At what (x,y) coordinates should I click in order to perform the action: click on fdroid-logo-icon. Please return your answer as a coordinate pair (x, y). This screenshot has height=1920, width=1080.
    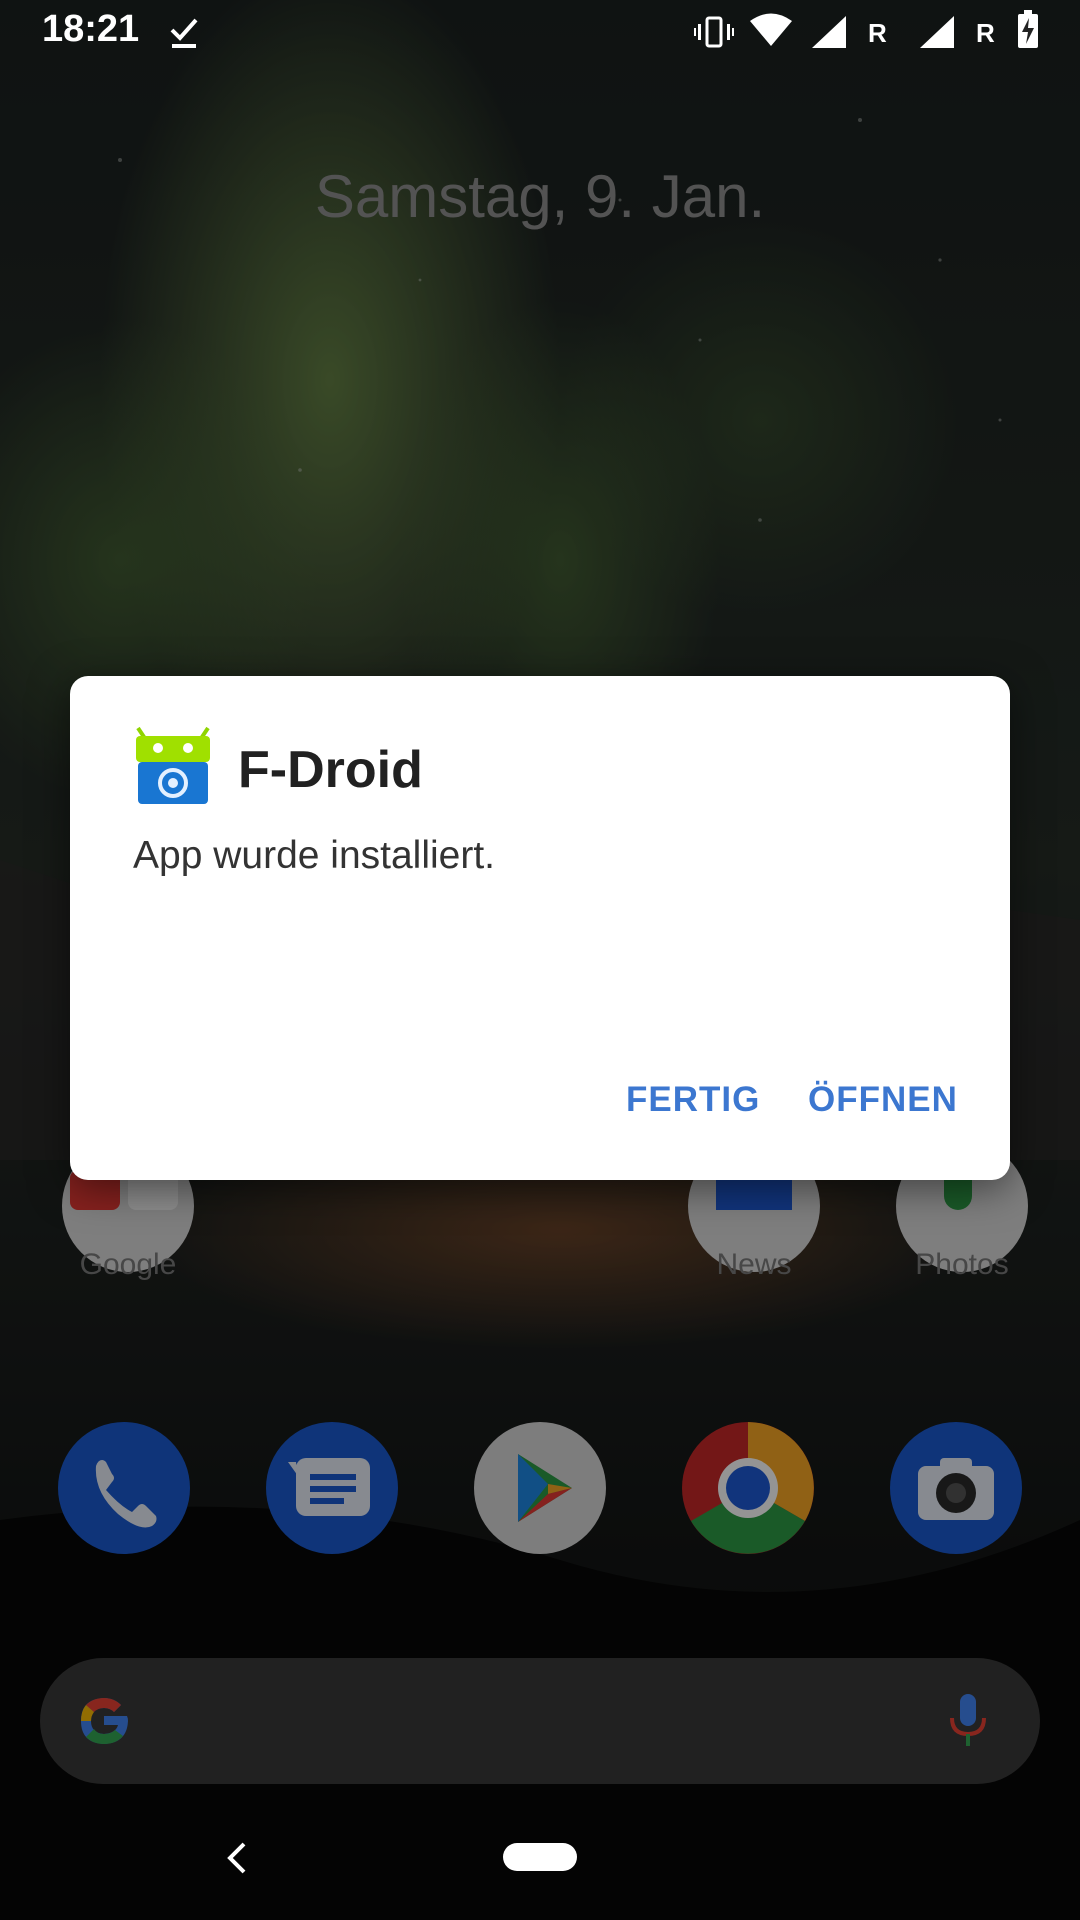
    Looking at the image, I should click on (173, 765).